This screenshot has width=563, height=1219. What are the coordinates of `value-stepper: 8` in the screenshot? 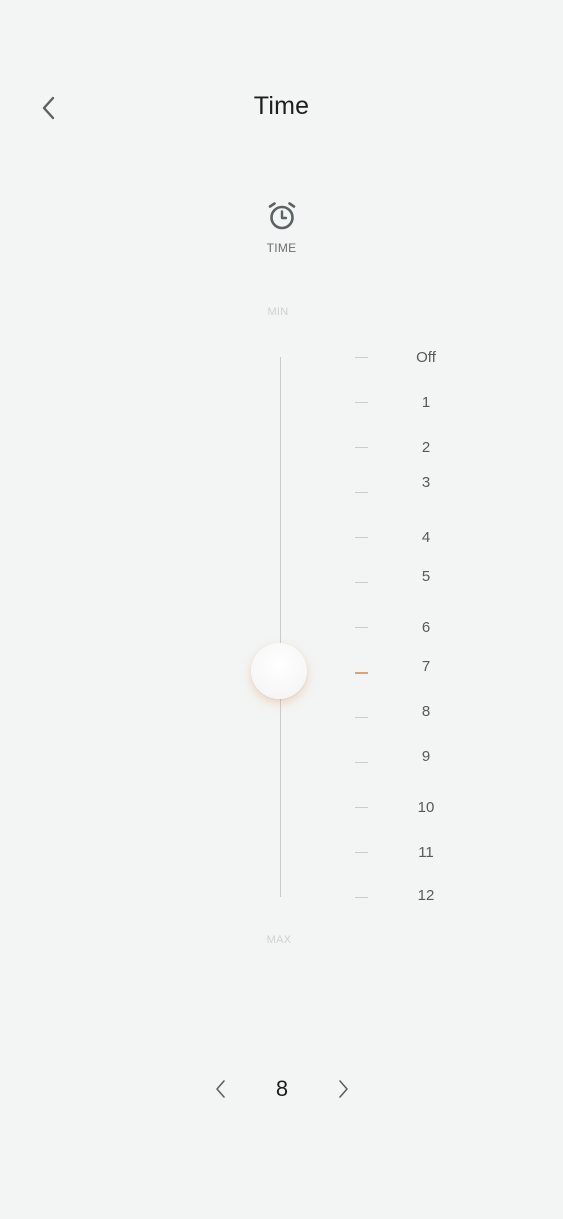 It's located at (282, 1089).